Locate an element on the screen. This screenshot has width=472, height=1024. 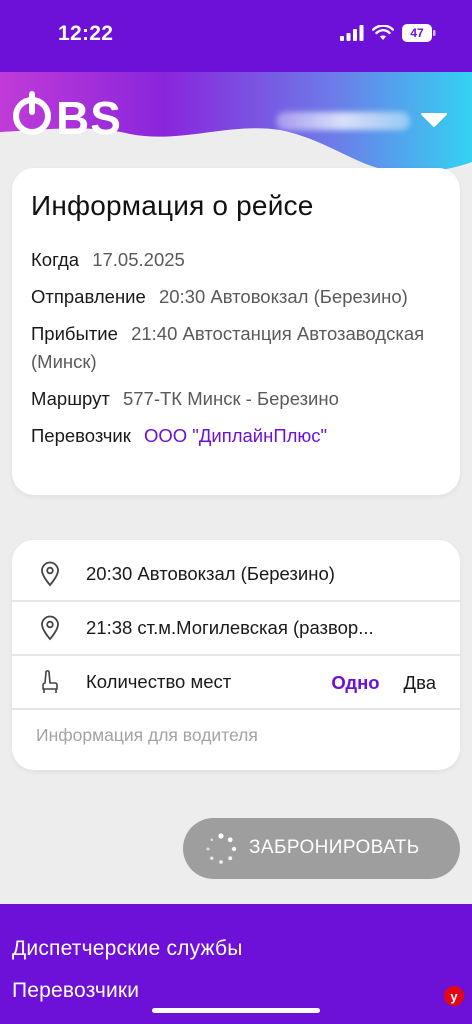
footer-link-carriers: Перевозчики is located at coordinates (75, 991).